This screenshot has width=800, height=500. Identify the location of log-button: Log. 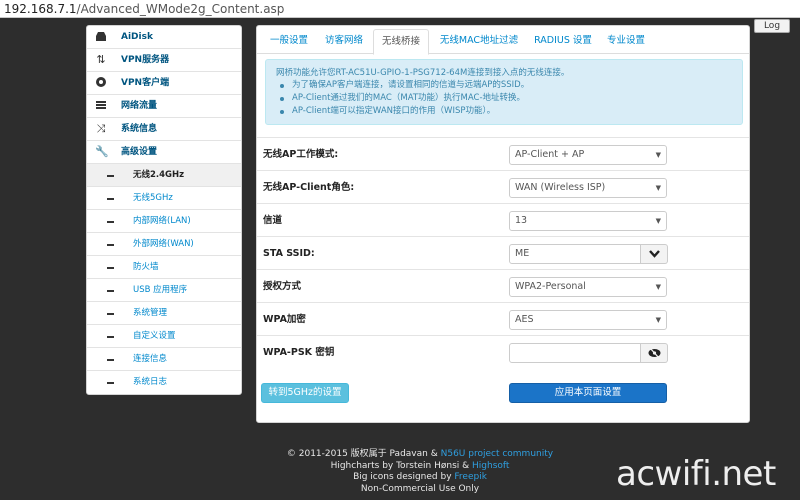
(772, 26).